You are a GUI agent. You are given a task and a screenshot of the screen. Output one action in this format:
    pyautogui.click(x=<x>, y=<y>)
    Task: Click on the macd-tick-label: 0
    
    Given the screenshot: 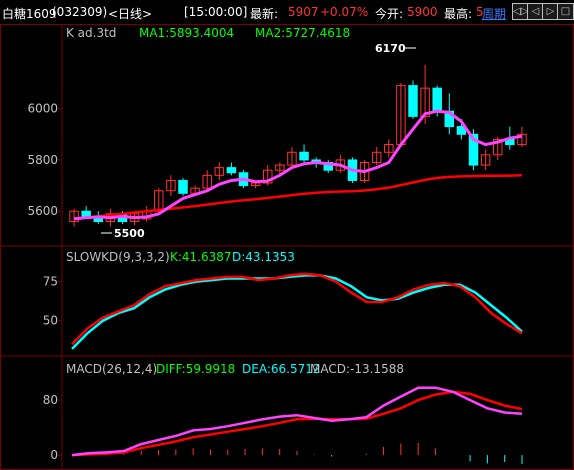 What is the action you would take?
    pyautogui.click(x=54, y=455)
    